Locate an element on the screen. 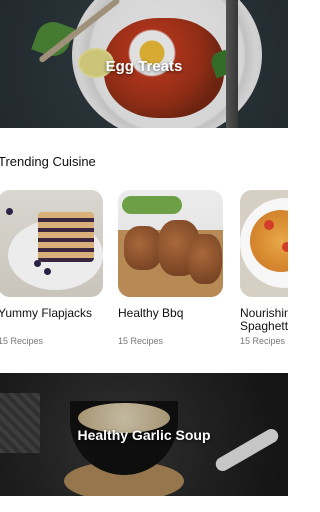 Image resolution: width=320 pixels, height=512 pixels. flapjacks-image is located at coordinates (51, 243).